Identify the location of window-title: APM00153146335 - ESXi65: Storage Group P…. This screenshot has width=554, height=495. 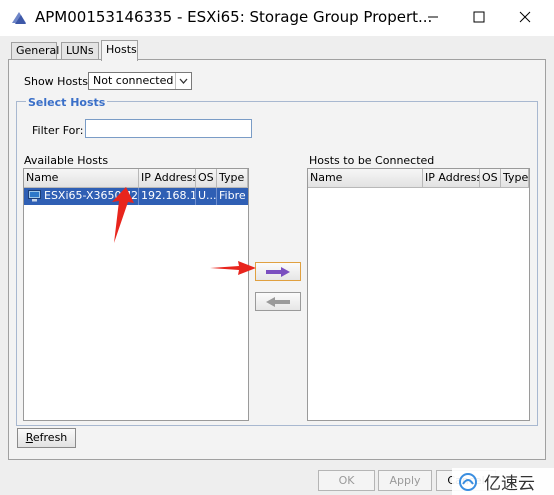
(234, 17).